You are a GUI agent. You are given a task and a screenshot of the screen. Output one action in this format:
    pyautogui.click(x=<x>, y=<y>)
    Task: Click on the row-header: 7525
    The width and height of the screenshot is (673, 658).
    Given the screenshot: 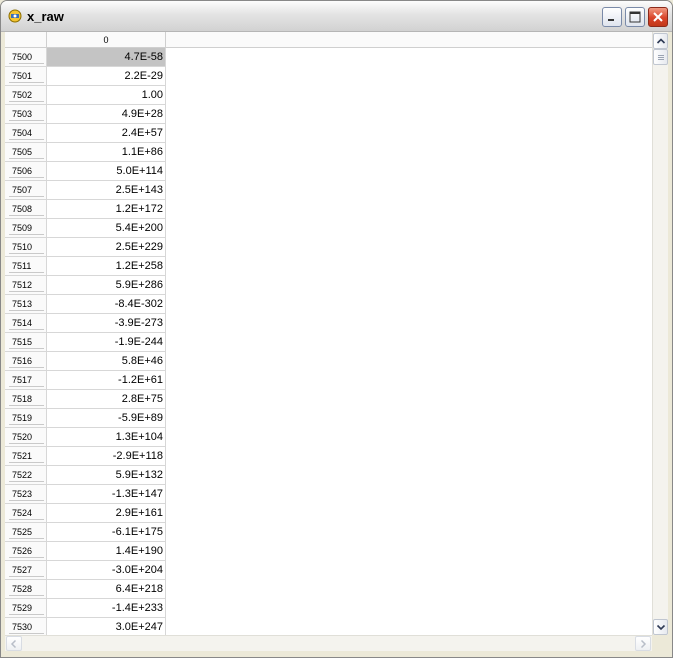 What is the action you would take?
    pyautogui.click(x=26, y=532)
    